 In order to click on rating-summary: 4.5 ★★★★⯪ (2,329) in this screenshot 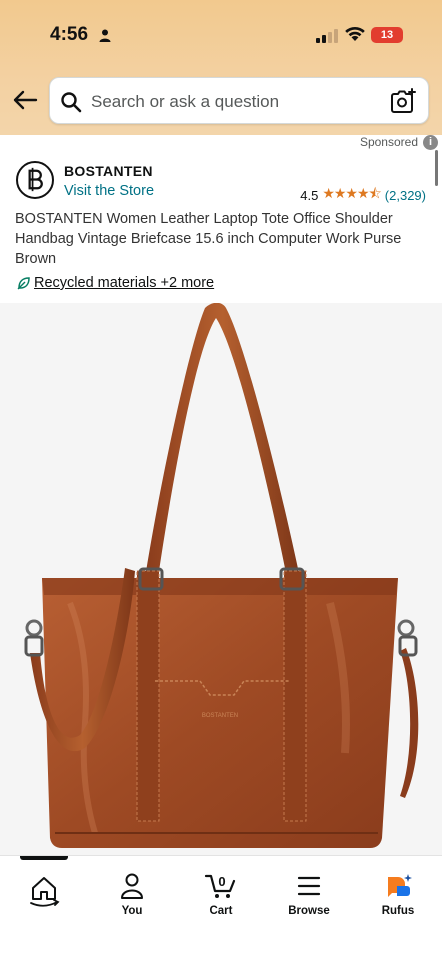, I will do `click(363, 195)`.